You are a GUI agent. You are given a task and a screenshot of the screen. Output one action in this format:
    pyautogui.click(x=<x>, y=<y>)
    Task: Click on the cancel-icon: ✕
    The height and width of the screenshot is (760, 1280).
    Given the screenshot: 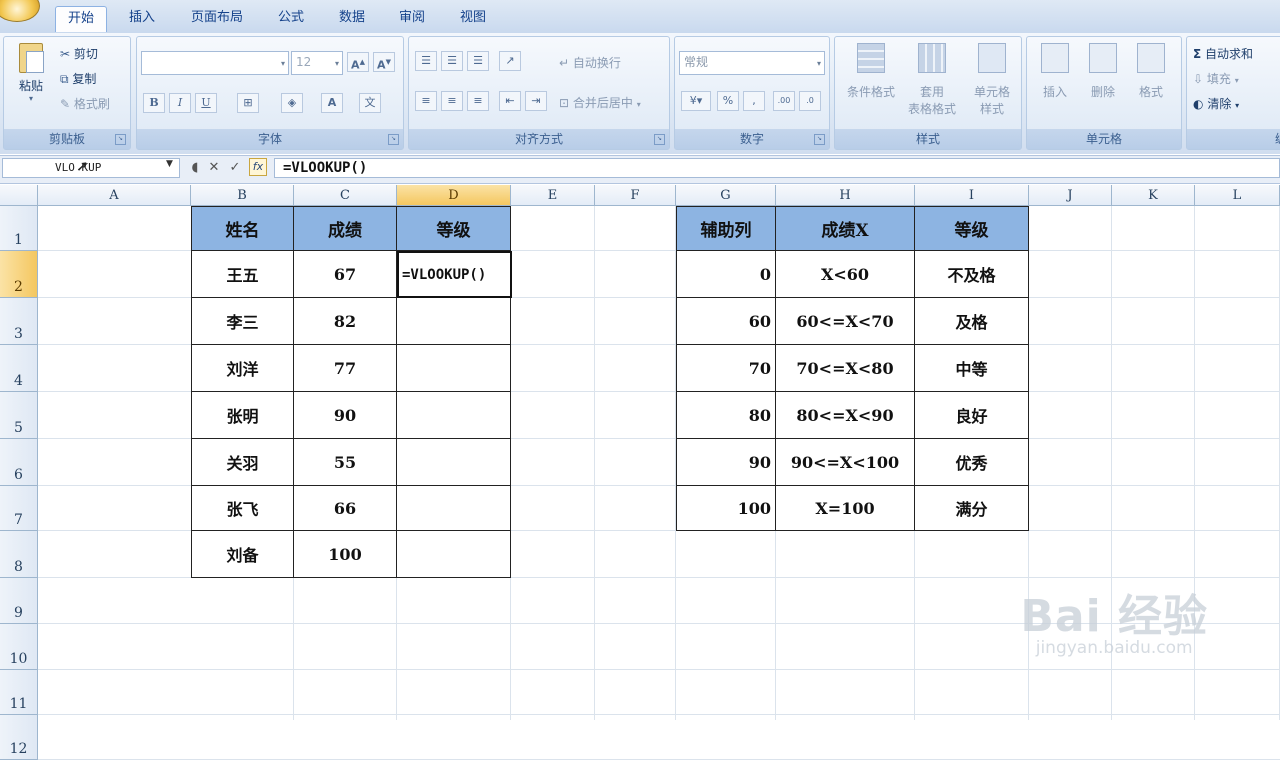 What is the action you would take?
    pyautogui.click(x=214, y=168)
    